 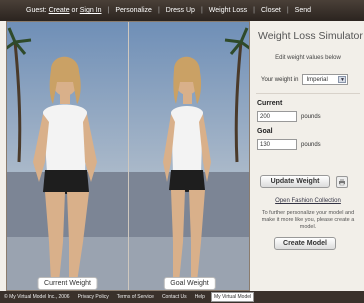 I want to click on guest-label: Guest:, so click(x=36, y=10).